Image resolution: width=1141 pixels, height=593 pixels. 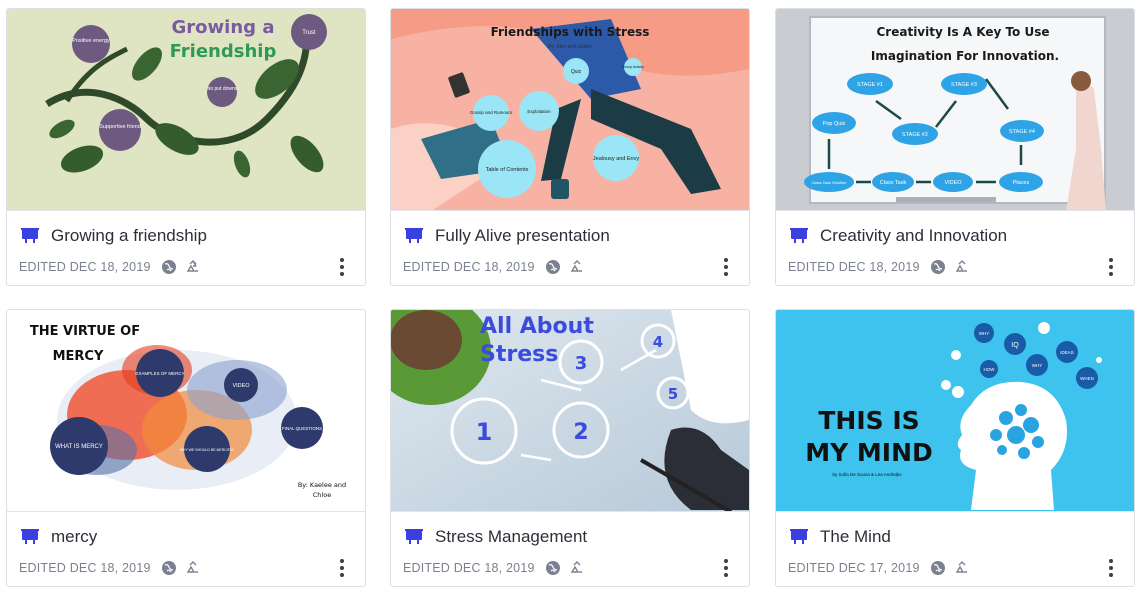 What do you see at coordinates (309, 33) in the screenshot?
I see `bubble-label: Trust` at bounding box center [309, 33].